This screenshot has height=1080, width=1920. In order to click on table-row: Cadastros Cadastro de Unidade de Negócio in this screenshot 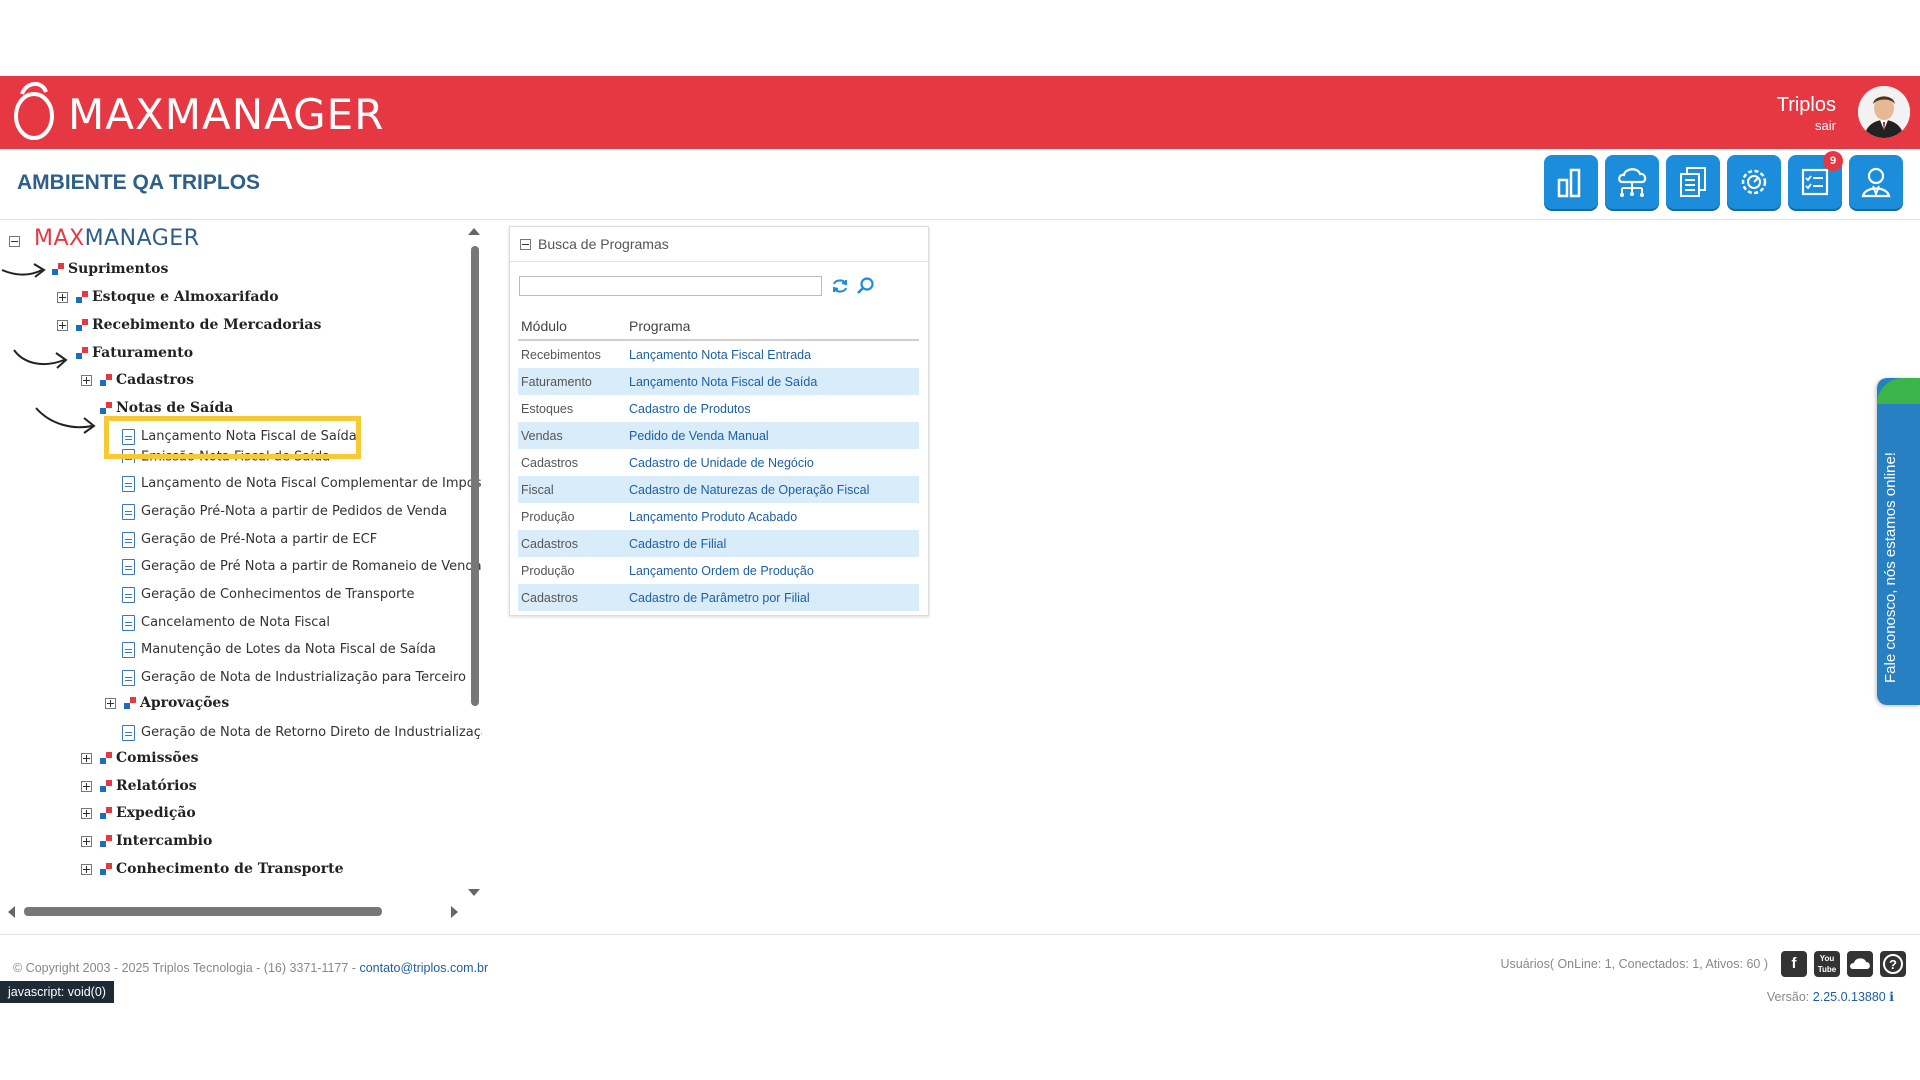, I will do `click(718, 462)`.